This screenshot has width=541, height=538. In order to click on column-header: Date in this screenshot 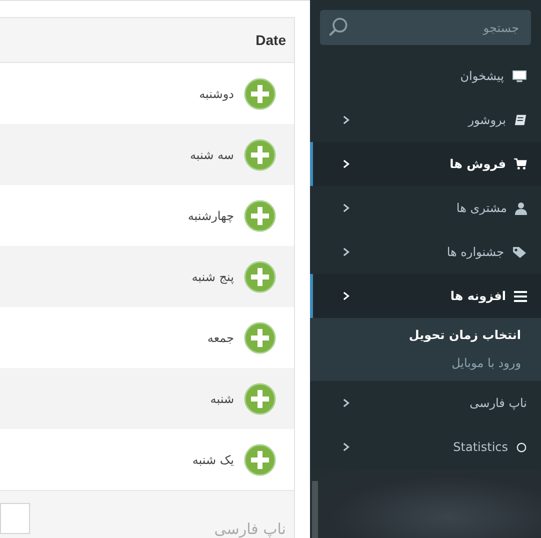, I will do `click(271, 40)`.